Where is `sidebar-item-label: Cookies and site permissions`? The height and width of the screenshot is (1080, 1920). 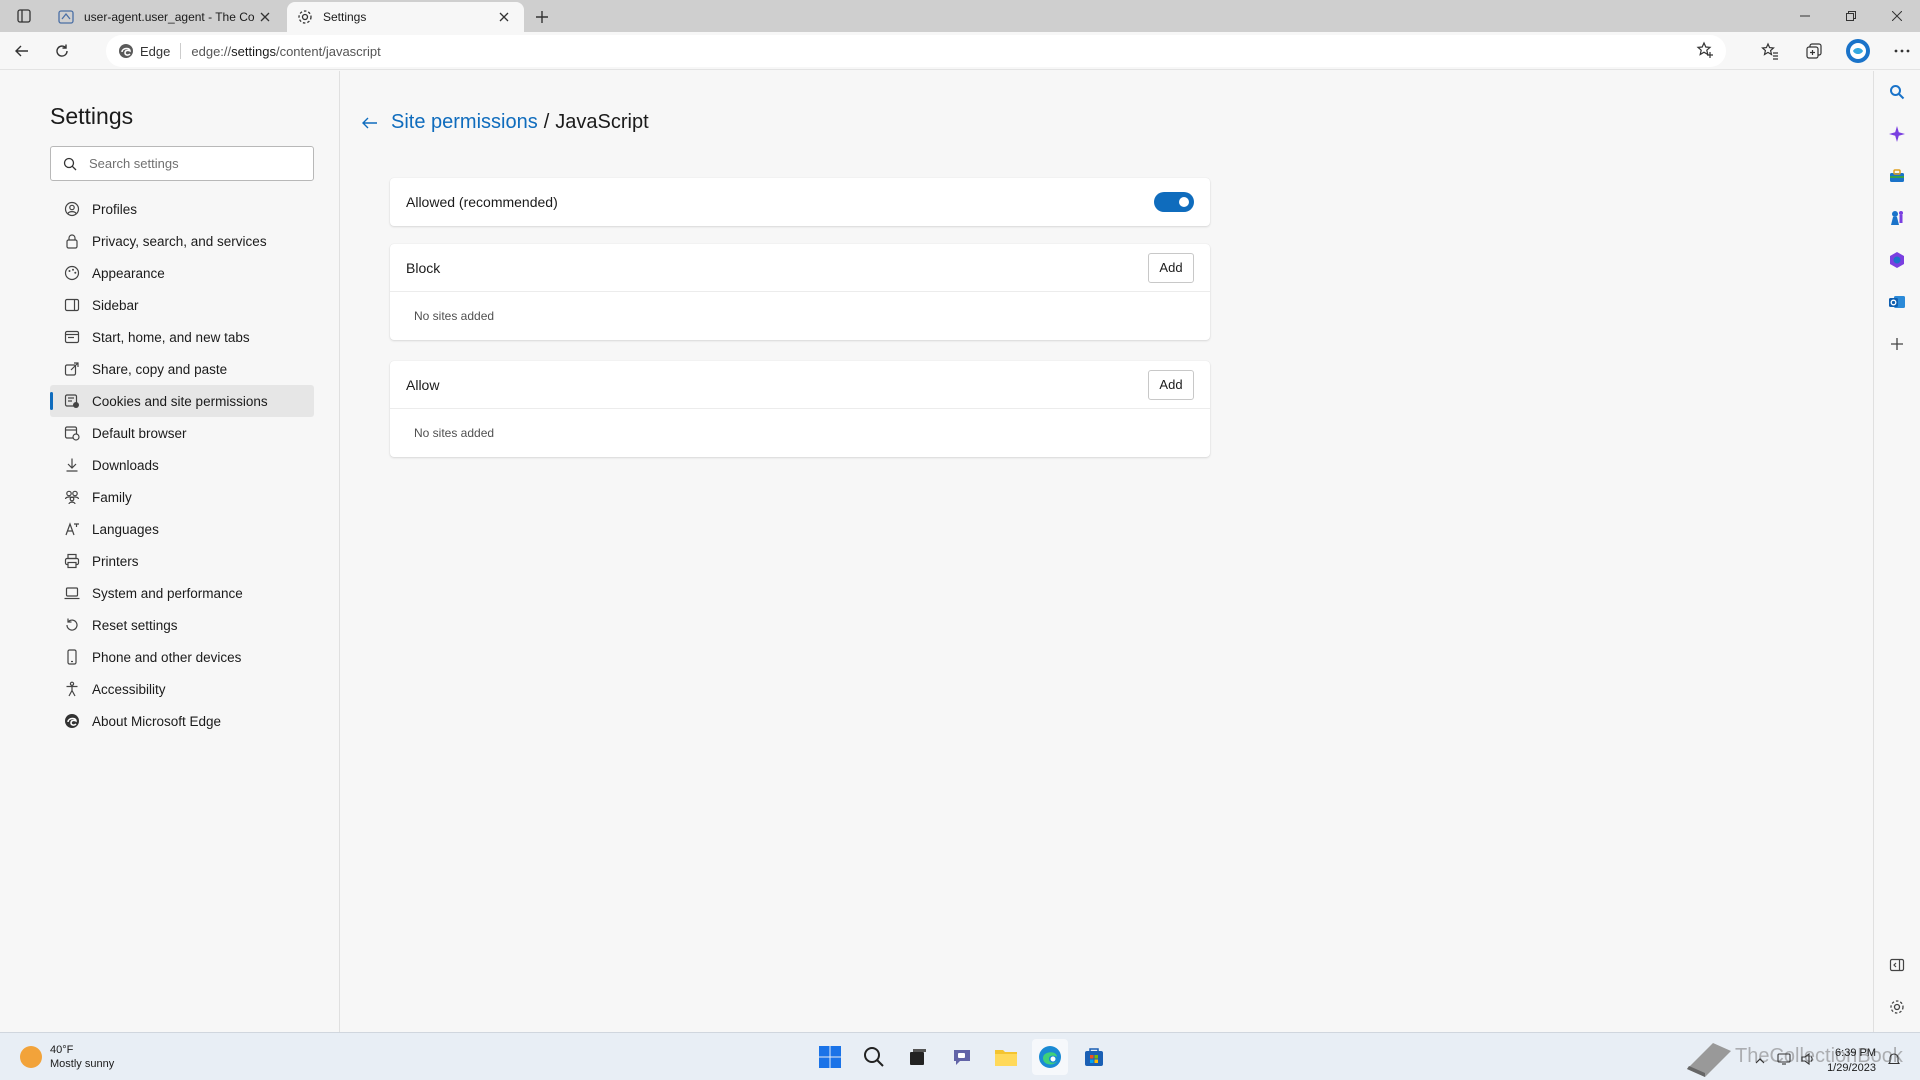
sidebar-item-label: Cookies and site permissions is located at coordinates (180, 401).